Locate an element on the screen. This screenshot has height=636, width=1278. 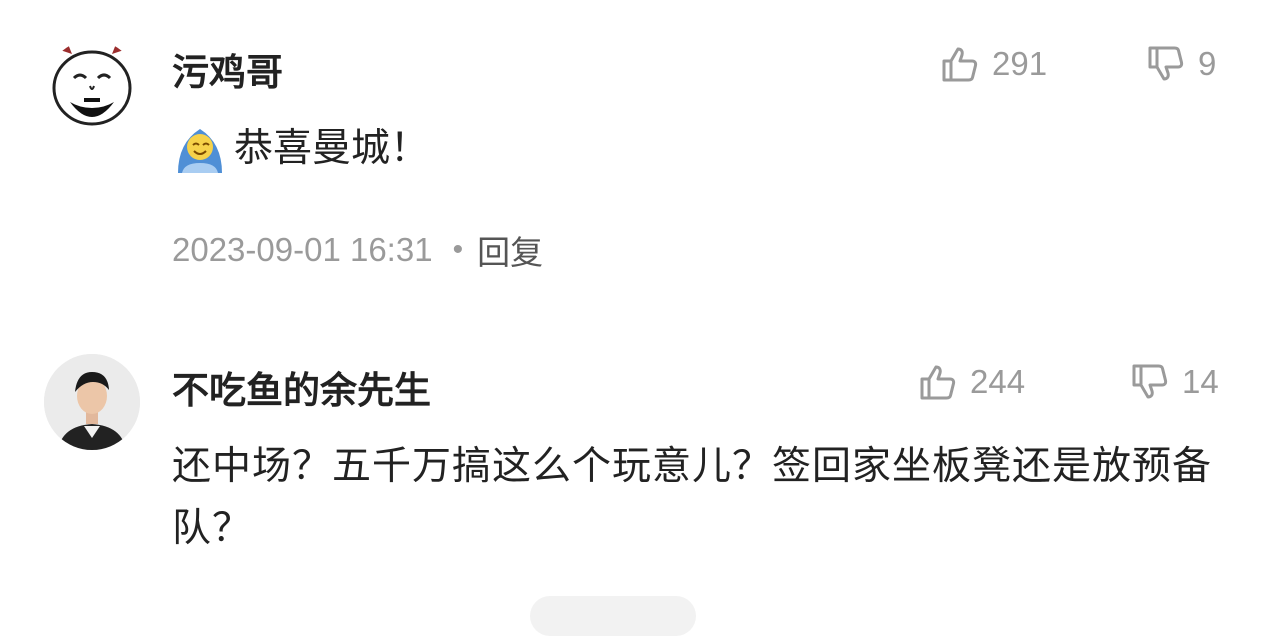
cartoon-bearded-face-icon is located at coordinates (92, 86).